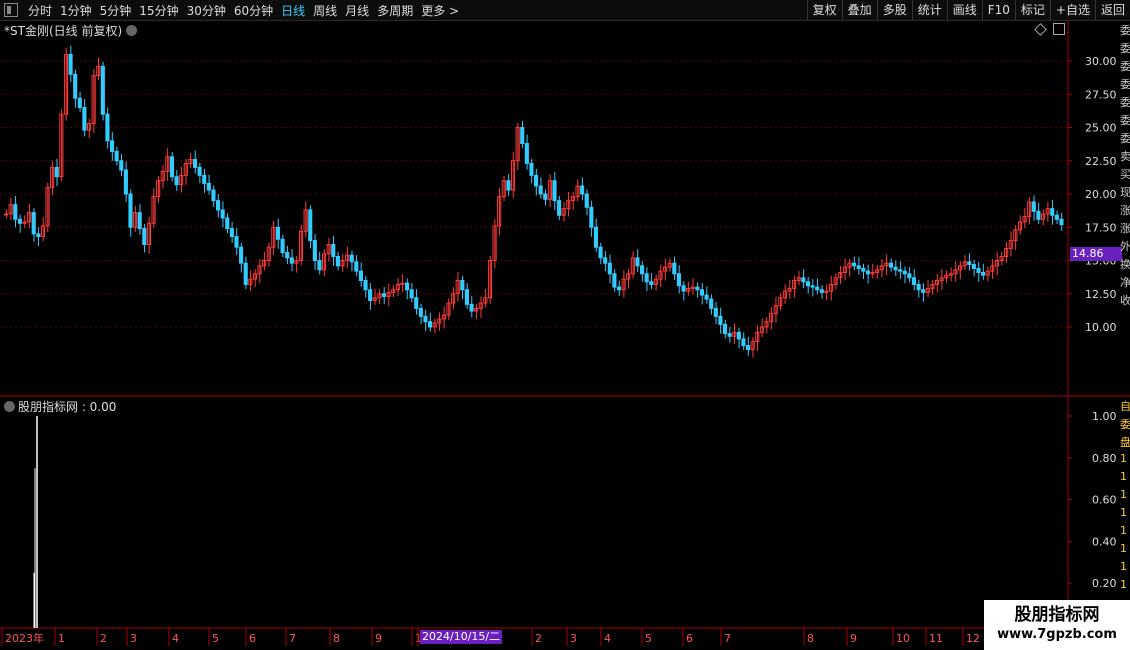  Describe the element at coordinates (1125, 442) in the screenshot. I see `quote-label: 盘` at that location.